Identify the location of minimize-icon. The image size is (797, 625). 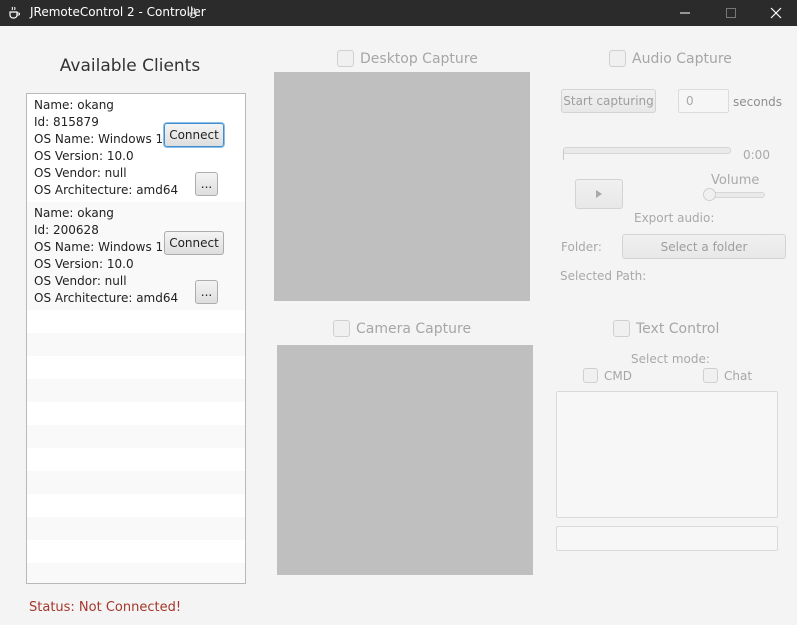
(685, 13).